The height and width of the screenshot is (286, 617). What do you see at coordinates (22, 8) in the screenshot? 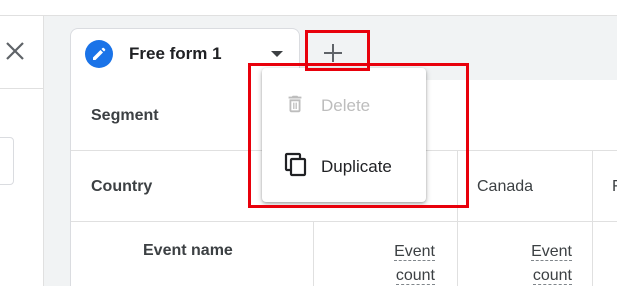
I see `left-top-strip` at bounding box center [22, 8].